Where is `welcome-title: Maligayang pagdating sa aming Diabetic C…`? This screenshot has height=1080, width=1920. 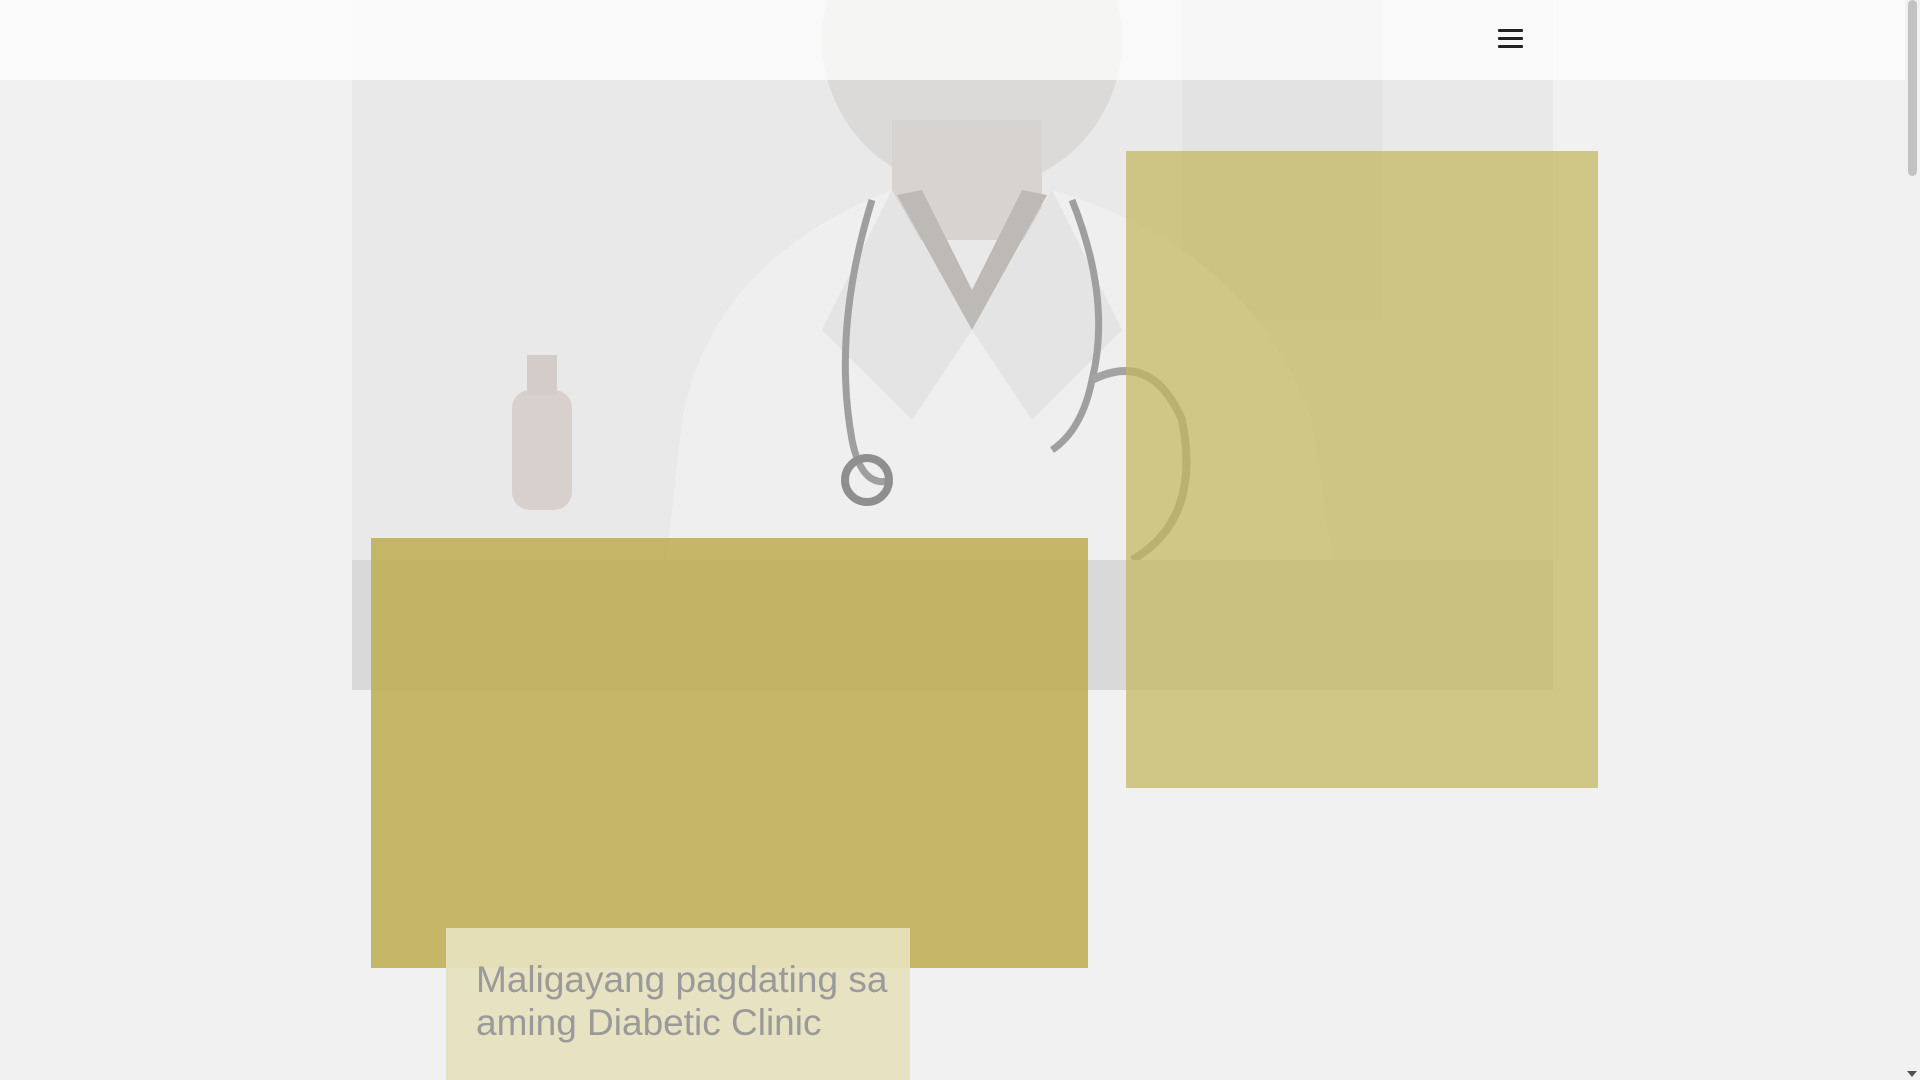 welcome-title: Maligayang pagdating sa aming Diabetic C… is located at coordinates (682, 1001).